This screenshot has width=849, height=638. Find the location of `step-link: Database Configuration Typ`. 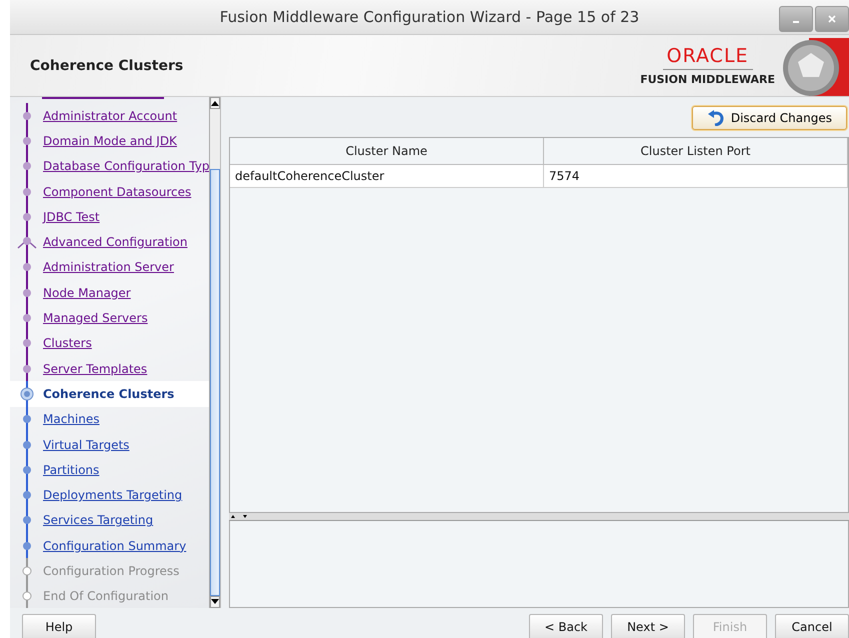

step-link: Database Configuration Typ is located at coordinates (126, 166).